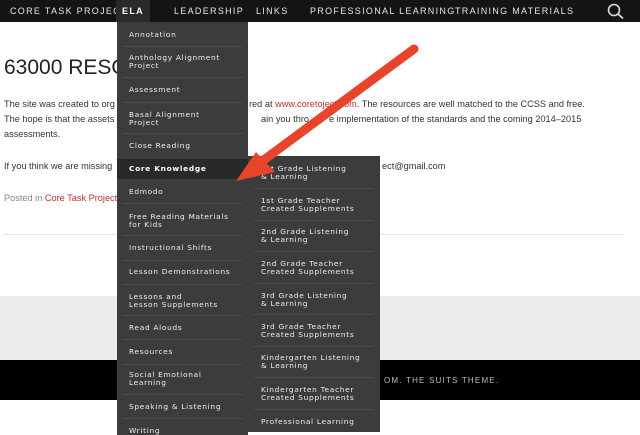 Image resolution: width=640 pixels, height=435 pixels. What do you see at coordinates (314, 205) in the screenshot?
I see `submenu-1st-grade-teacher: 1st Grade Teacher Created Supplements` at bounding box center [314, 205].